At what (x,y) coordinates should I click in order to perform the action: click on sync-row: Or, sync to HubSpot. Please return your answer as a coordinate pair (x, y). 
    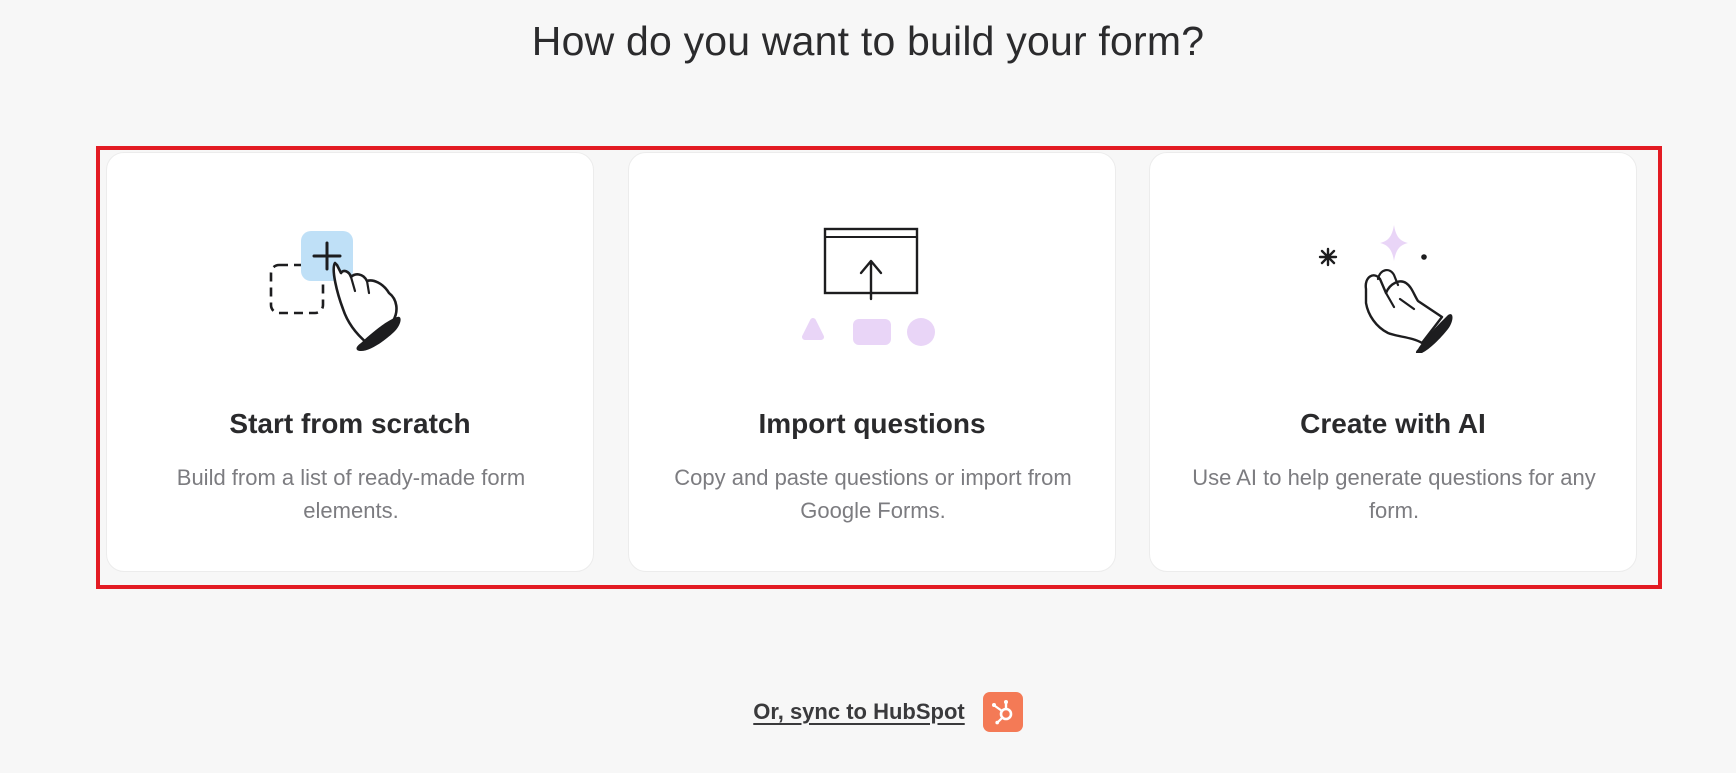
    Looking at the image, I should click on (868, 712).